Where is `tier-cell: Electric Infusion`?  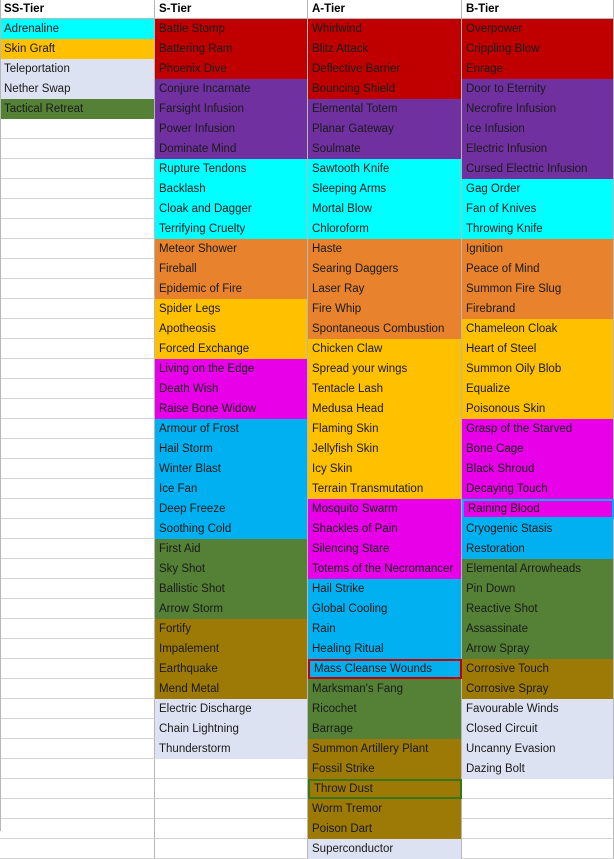
tier-cell: Electric Infusion is located at coordinates (538, 149).